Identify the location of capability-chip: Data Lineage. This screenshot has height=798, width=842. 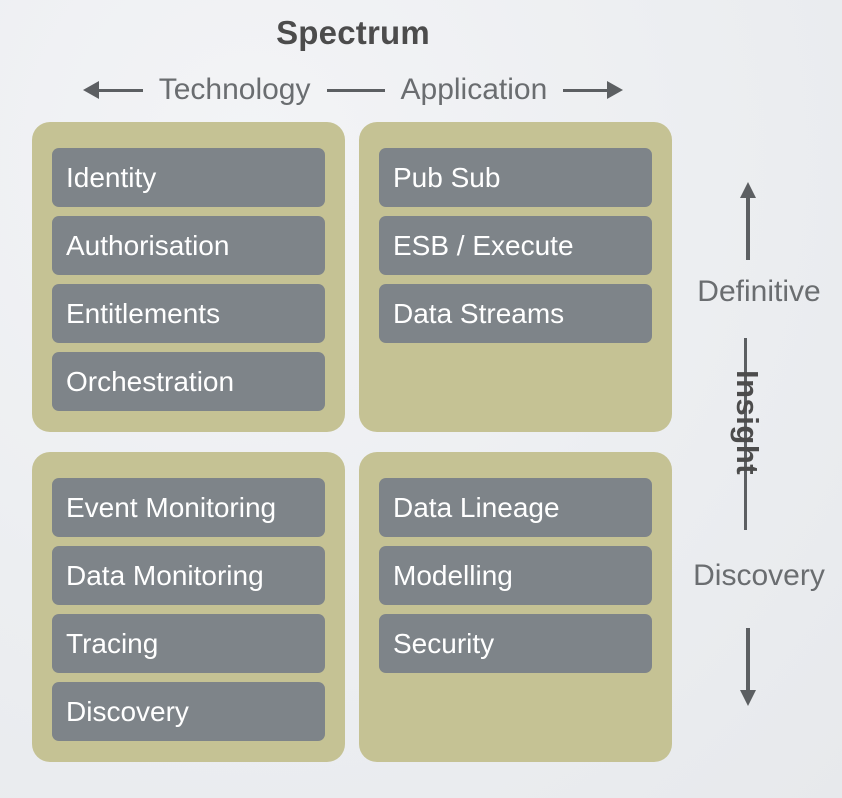
(515, 507).